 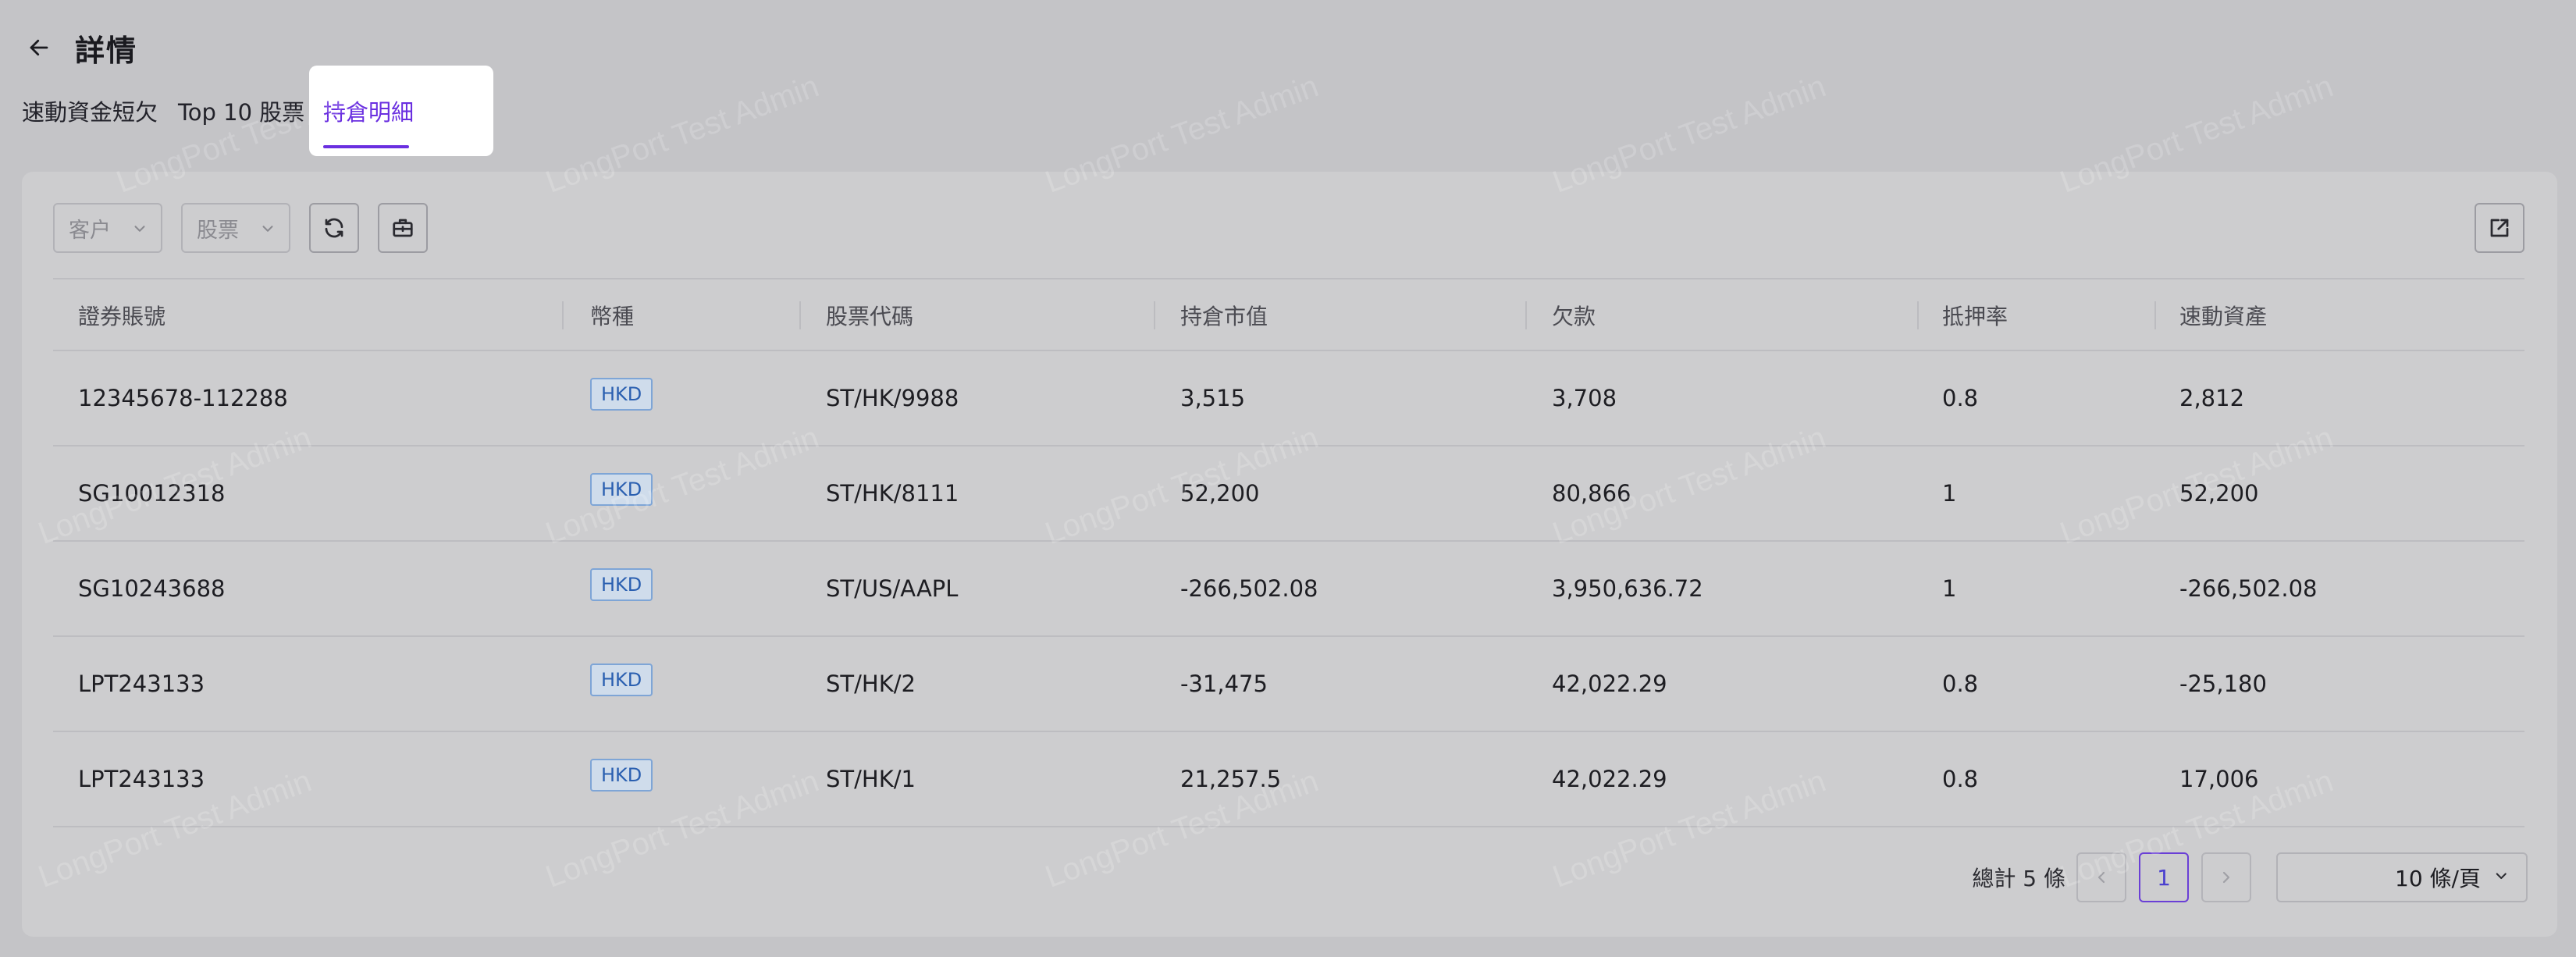 I want to click on stock-code-cell: ST/HK/2, so click(x=871, y=684).